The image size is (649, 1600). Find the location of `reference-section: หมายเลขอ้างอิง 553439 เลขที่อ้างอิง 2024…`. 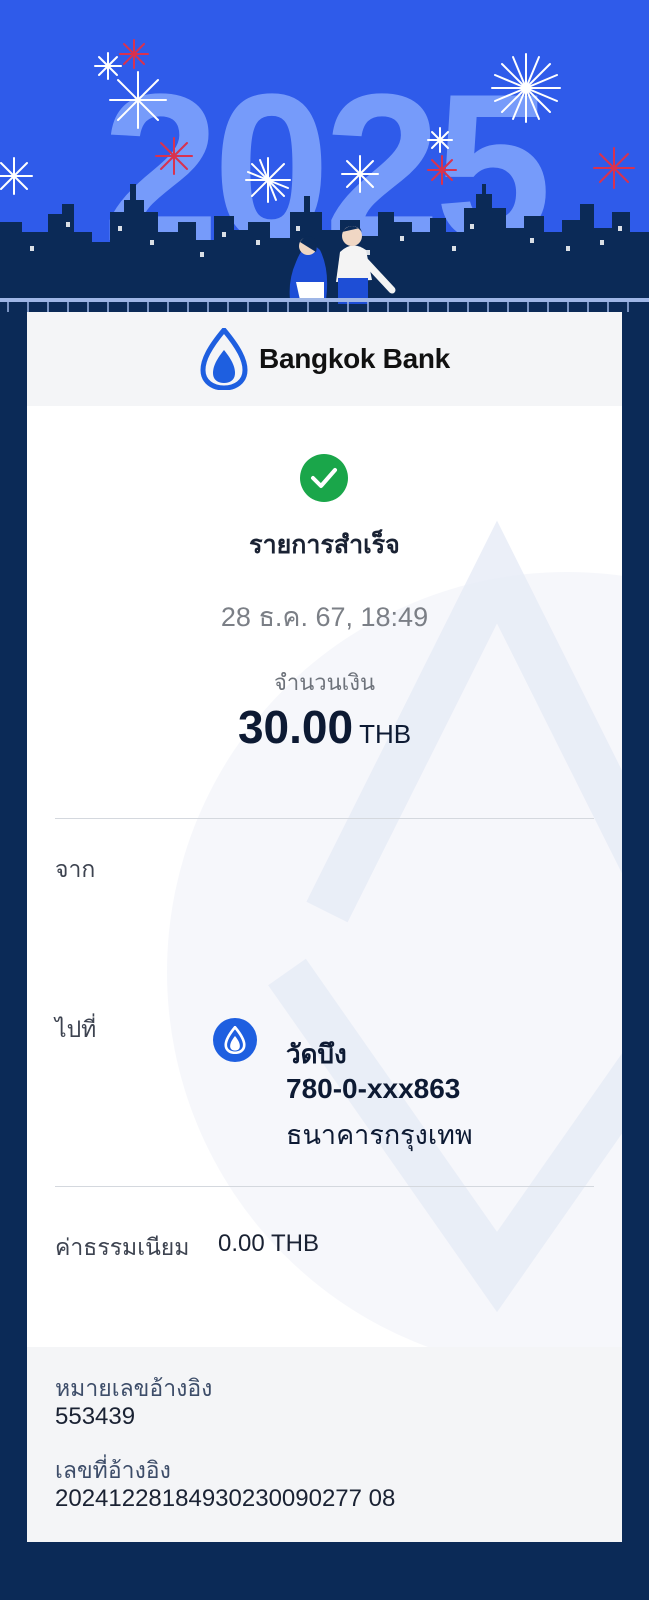

reference-section: หมายเลขอ้างอิง 553439 เลขที่อ้างอิง 2024… is located at coordinates (324, 1444).